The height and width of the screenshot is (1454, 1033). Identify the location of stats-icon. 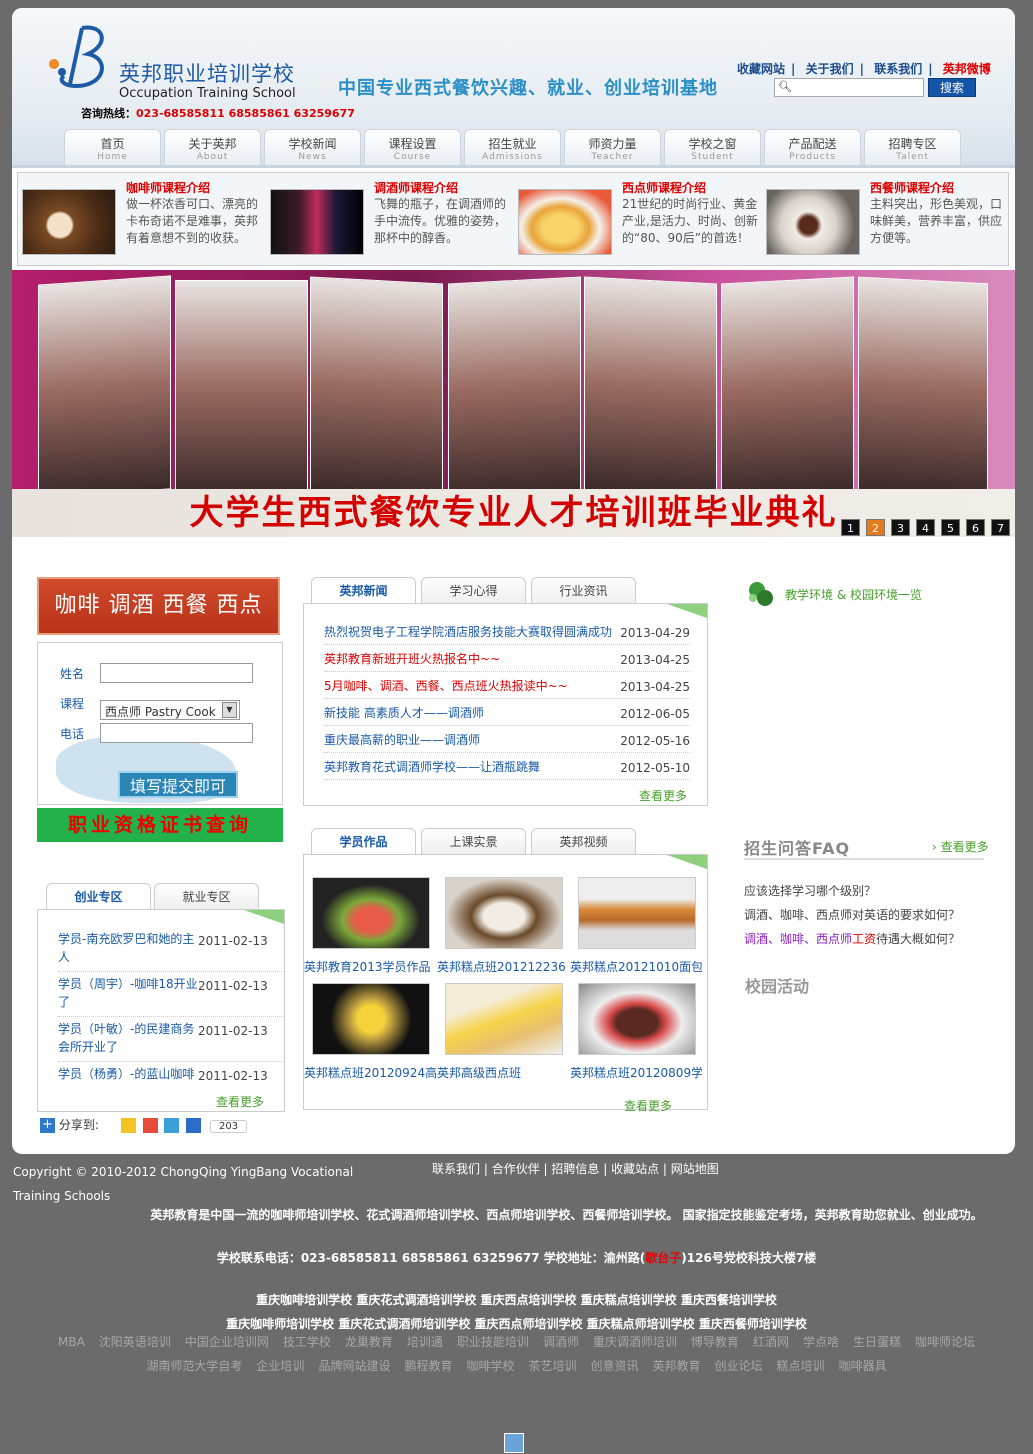
(514, 1443).